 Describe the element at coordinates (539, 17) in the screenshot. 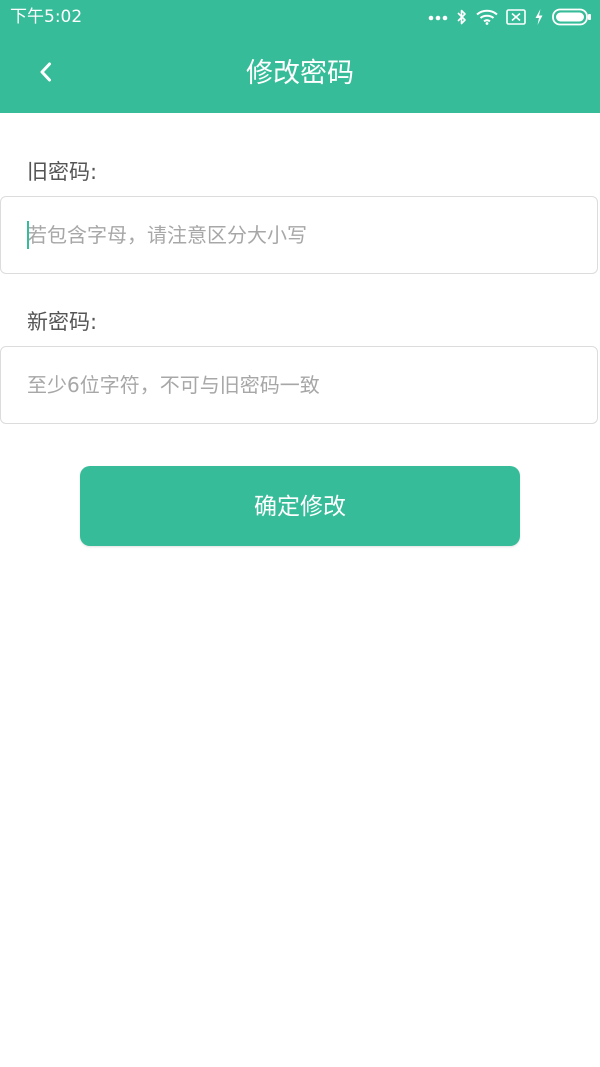

I see `charging-icon` at that location.